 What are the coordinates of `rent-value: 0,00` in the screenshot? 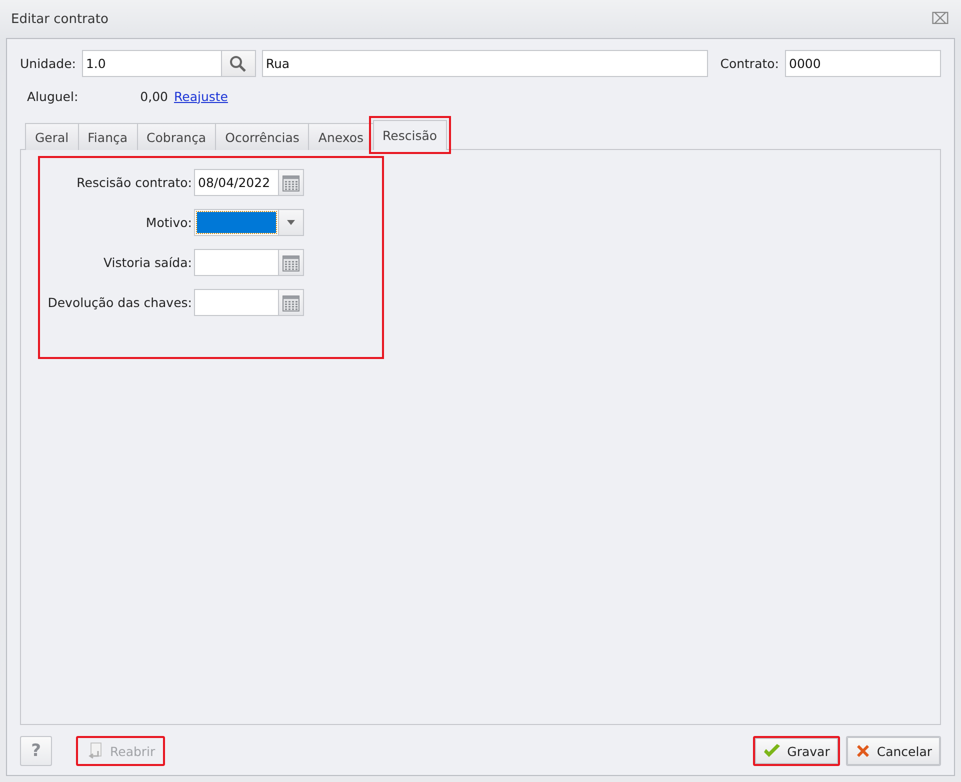 It's located at (153, 96).